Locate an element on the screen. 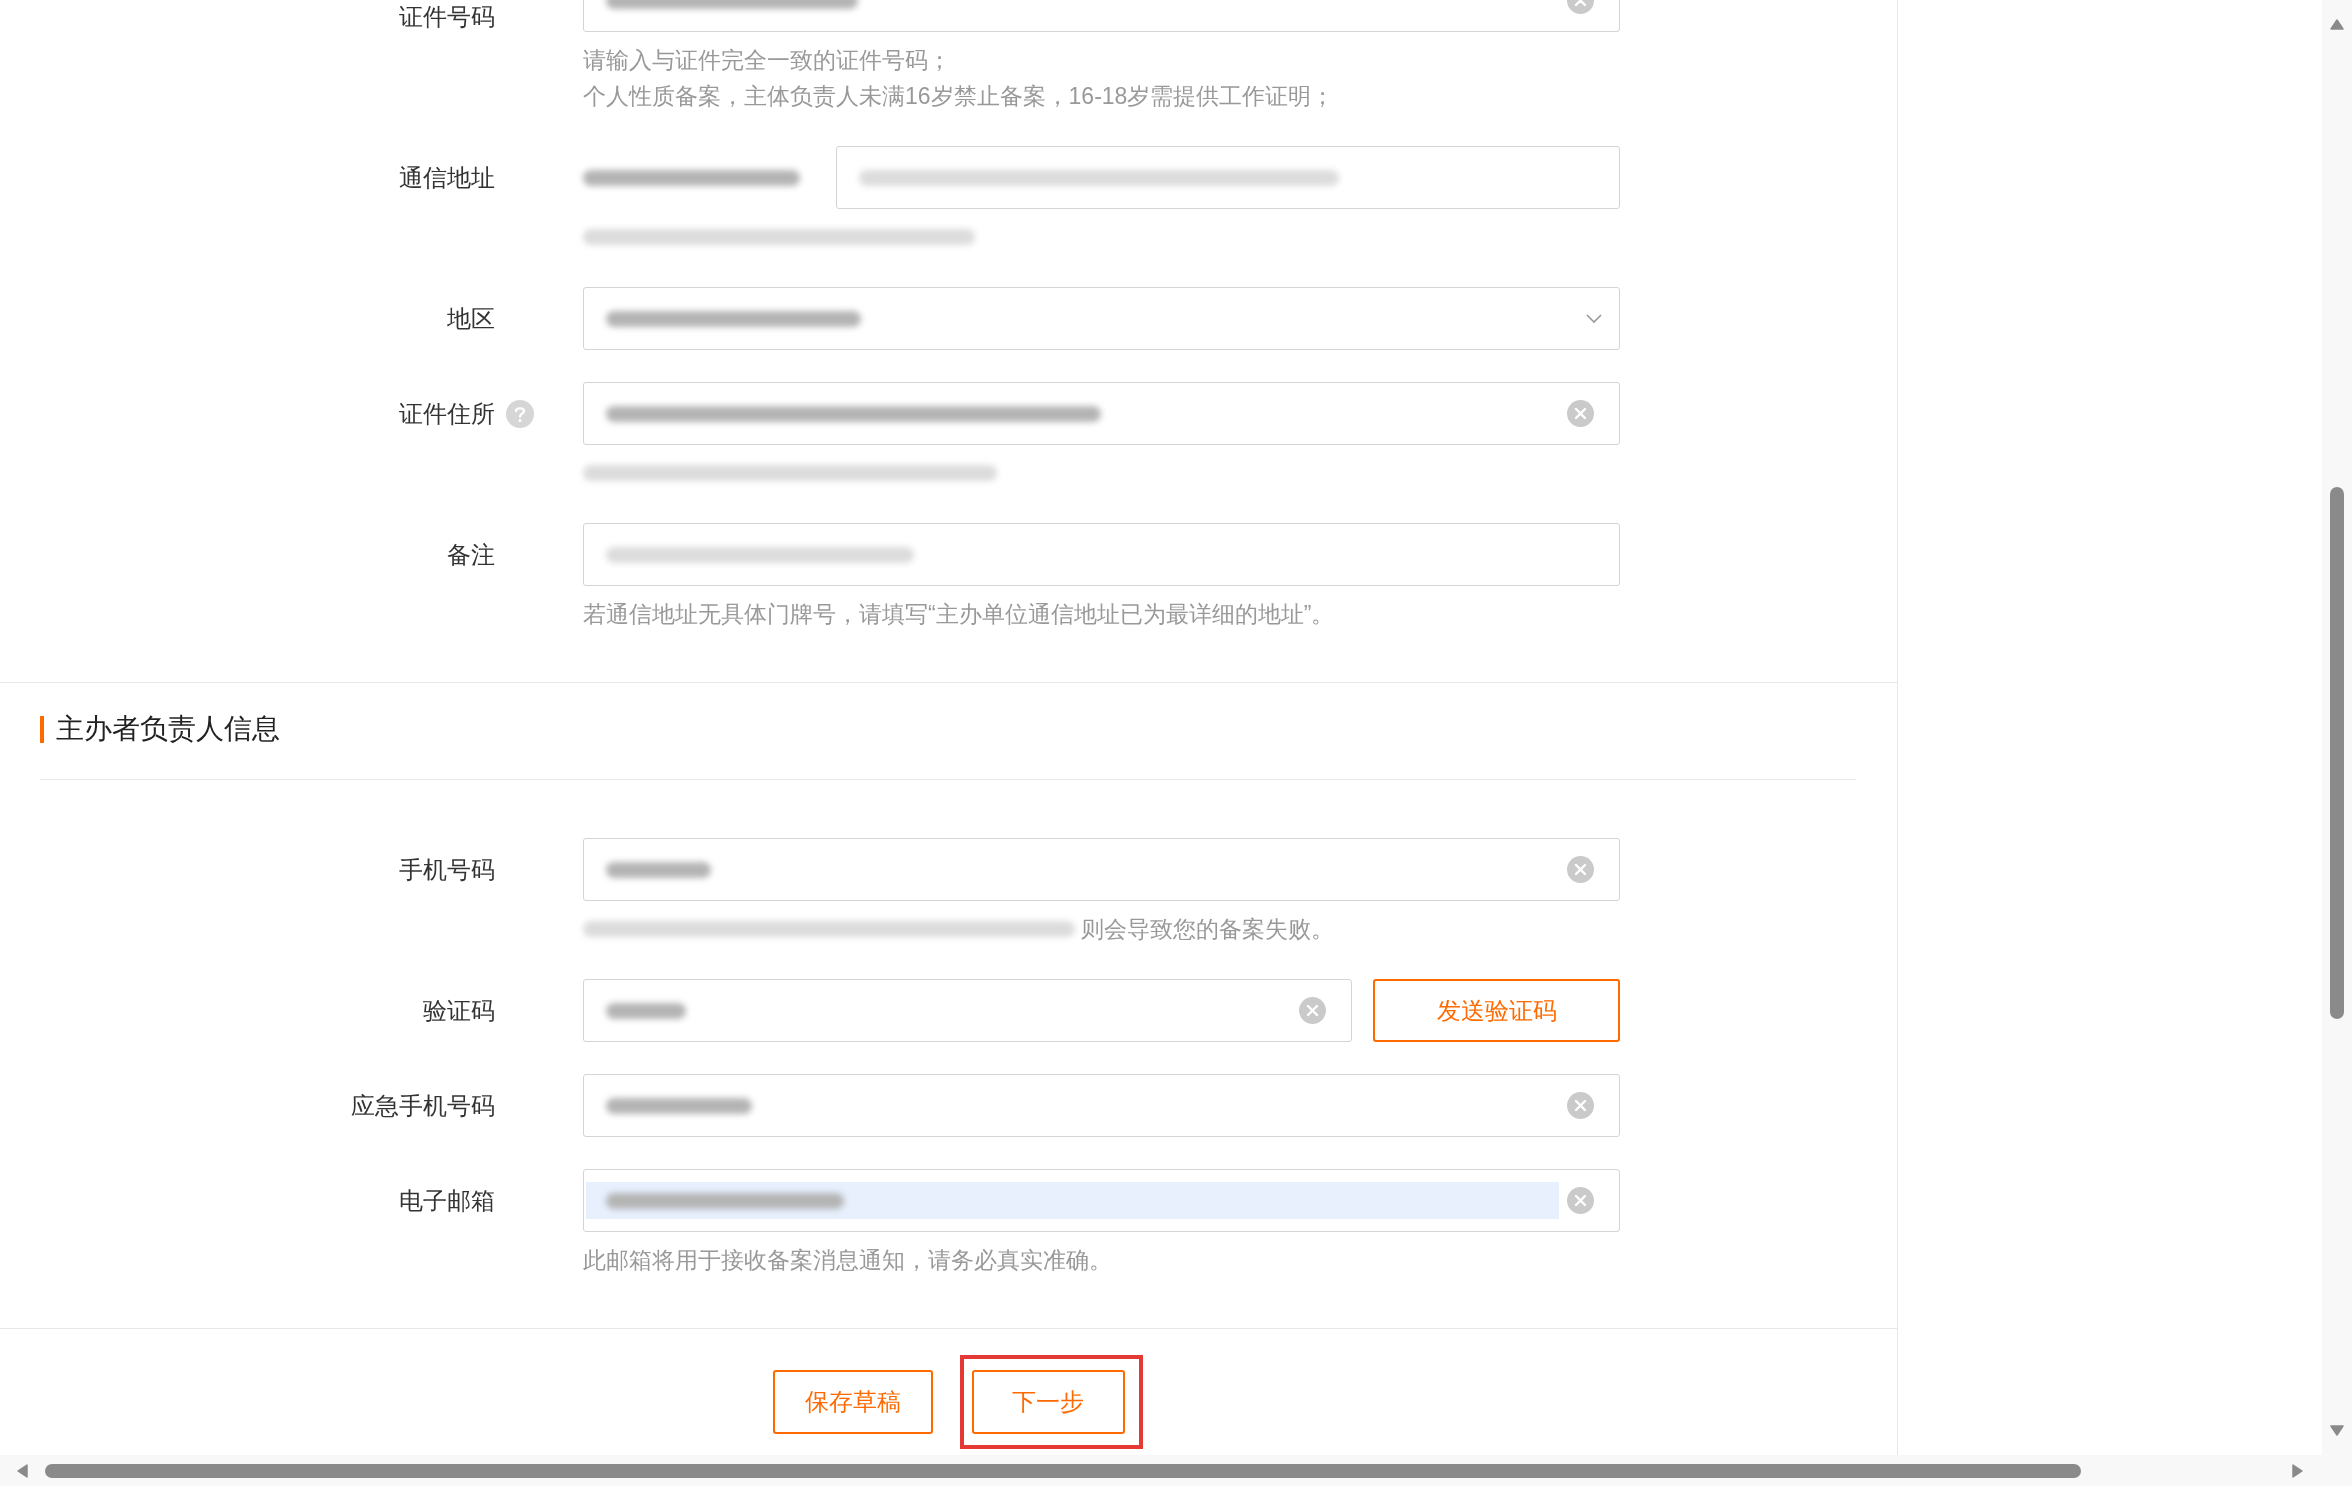 The height and width of the screenshot is (1486, 2352). horizontal-scrollbar is located at coordinates (1176, 1470).